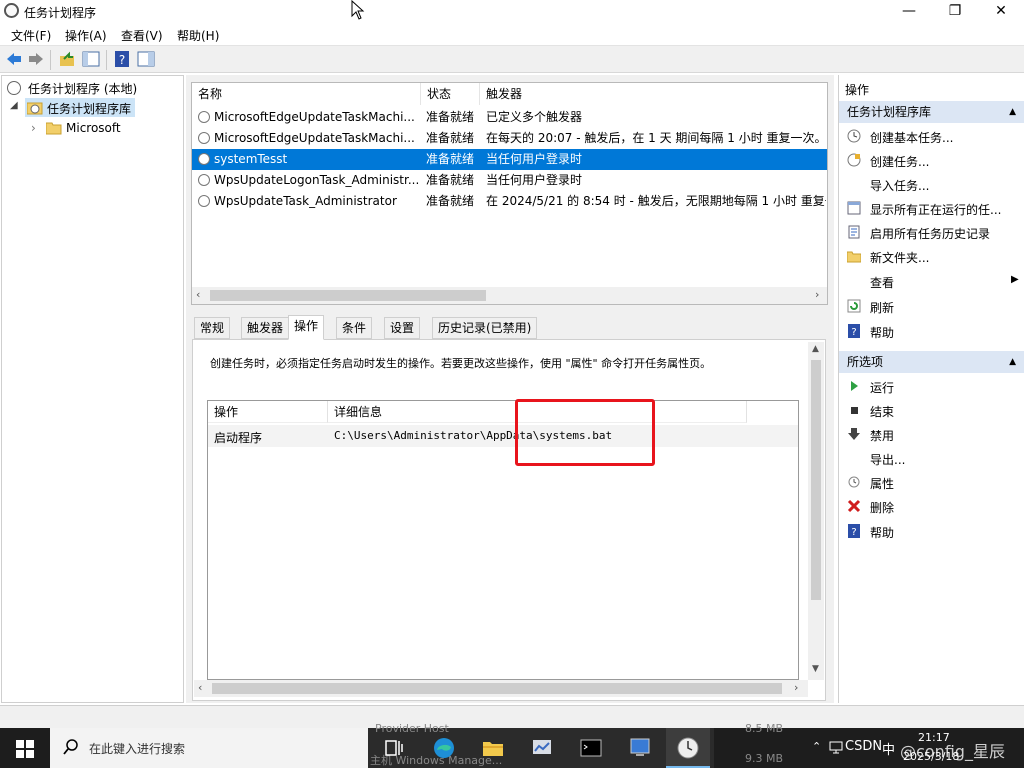  Describe the element at coordinates (146, 59) in the screenshot. I see `show-hide-action-pane-icon` at that location.